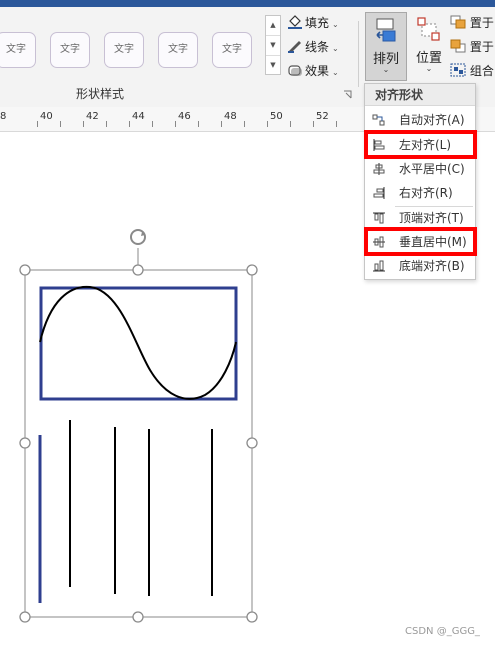 The height and width of the screenshot is (650, 495). What do you see at coordinates (432, 120) in the screenshot?
I see `menu-item-label: 自动对齐(A)` at bounding box center [432, 120].